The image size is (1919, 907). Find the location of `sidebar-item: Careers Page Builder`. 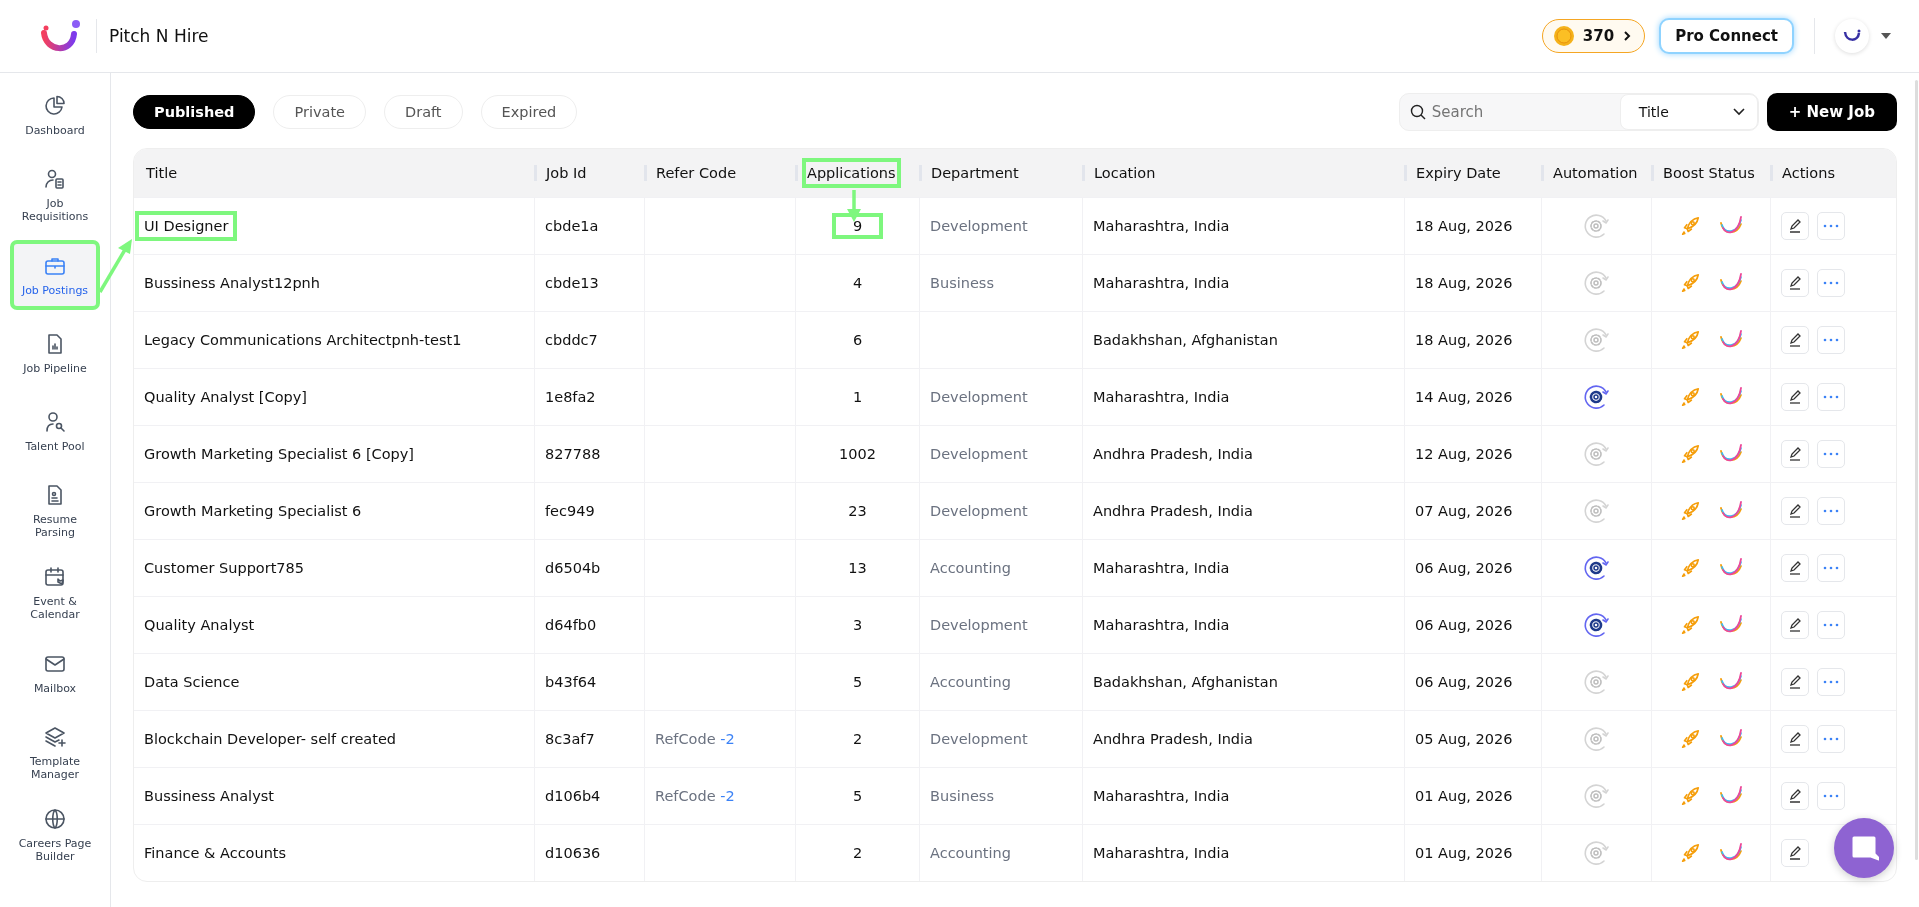

sidebar-item: Careers Page Builder is located at coordinates (55, 835).